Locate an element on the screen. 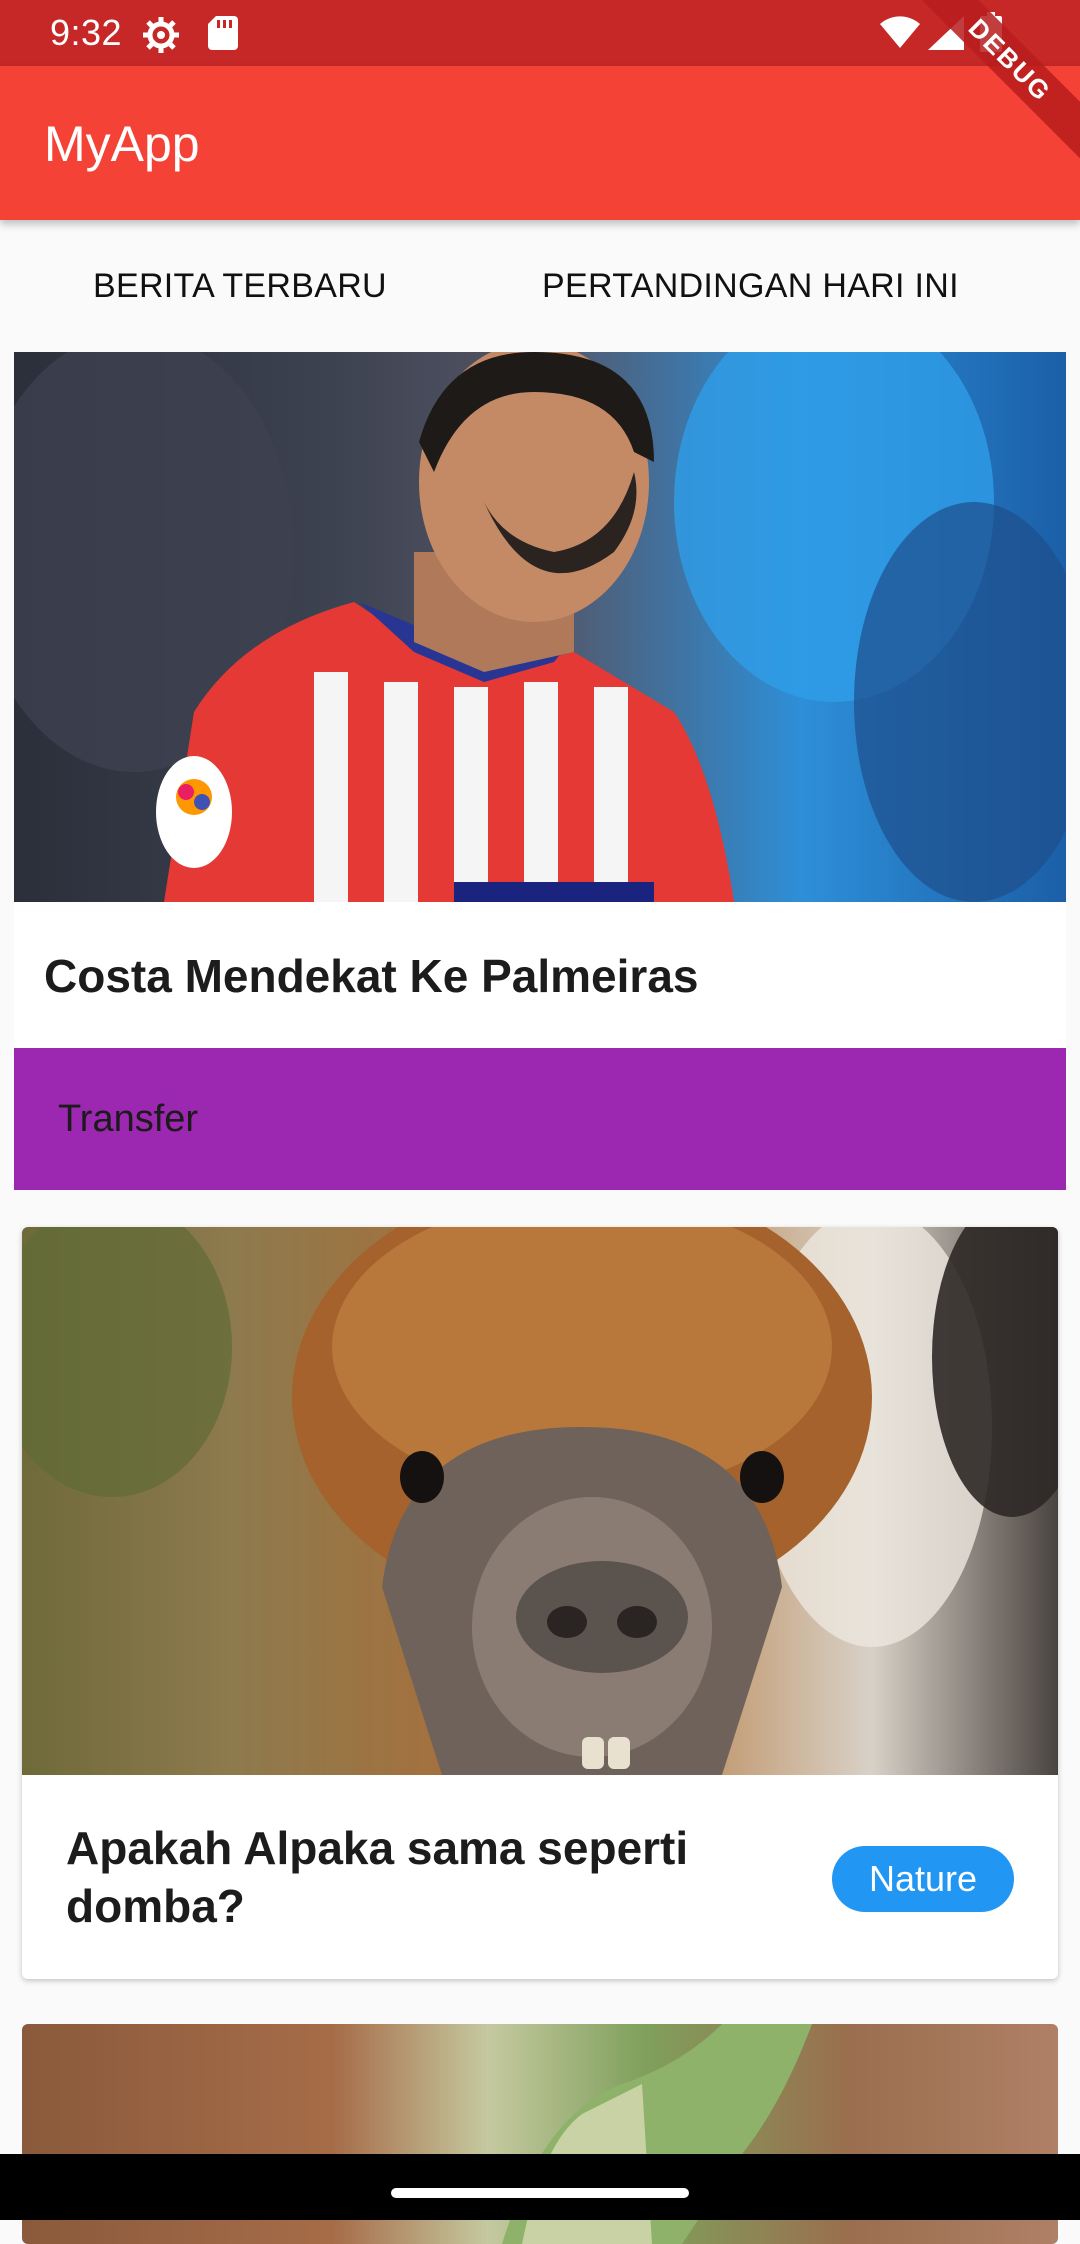 The width and height of the screenshot is (1080, 2244). category-chip: Nature is located at coordinates (923, 1879).